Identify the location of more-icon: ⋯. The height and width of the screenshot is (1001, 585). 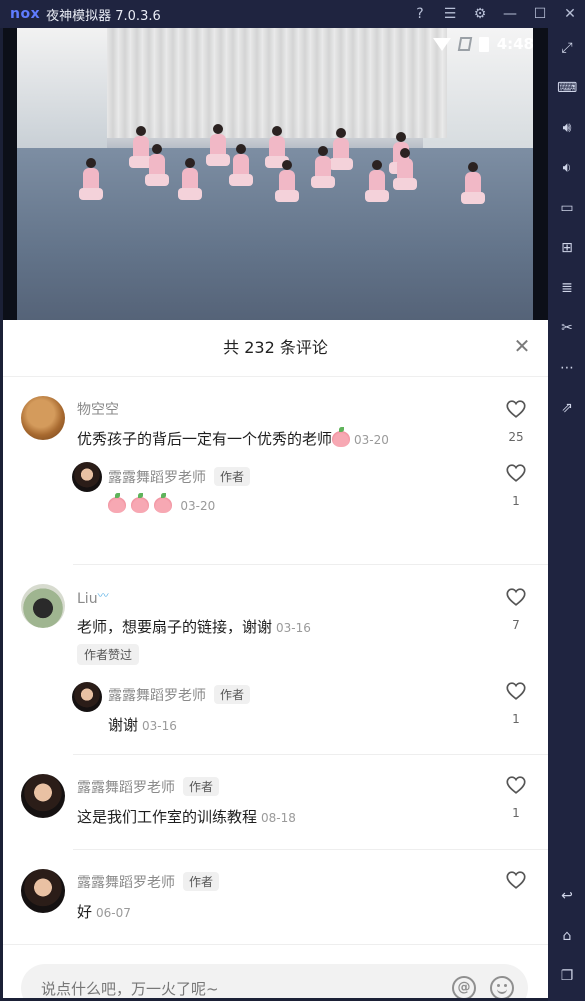
(567, 368).